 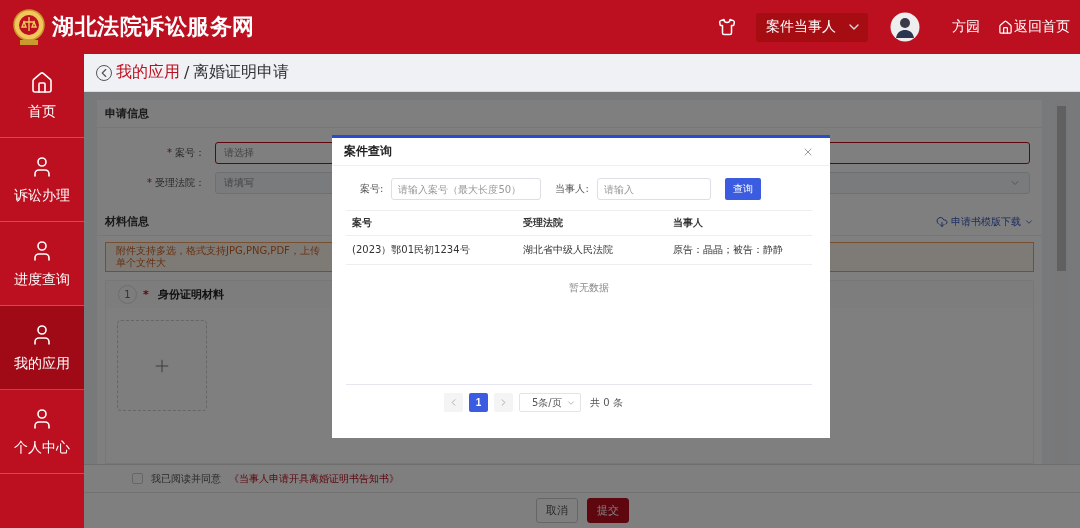 I want to click on notice-link: 《当事人申请开具离婚证明书告知书》, so click(x=314, y=478).